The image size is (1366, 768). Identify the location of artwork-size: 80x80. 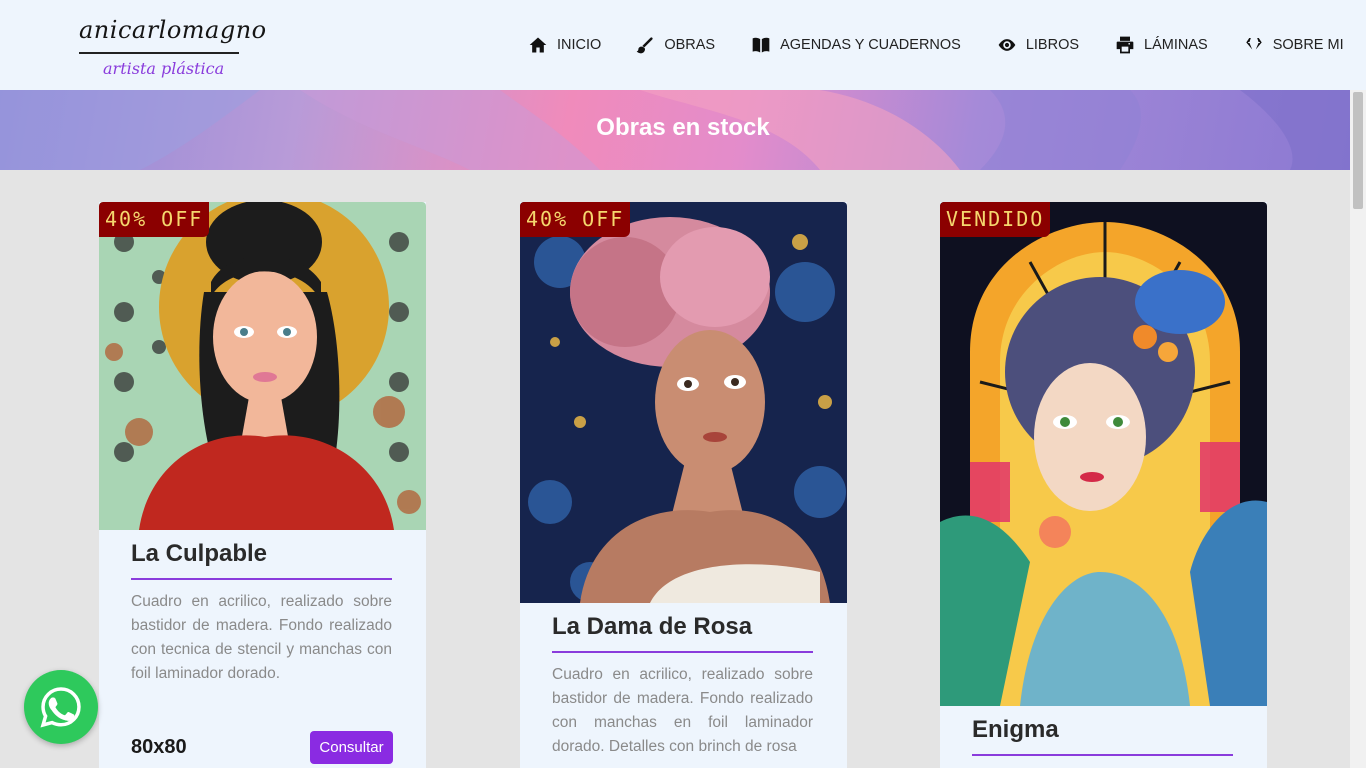
(159, 747).